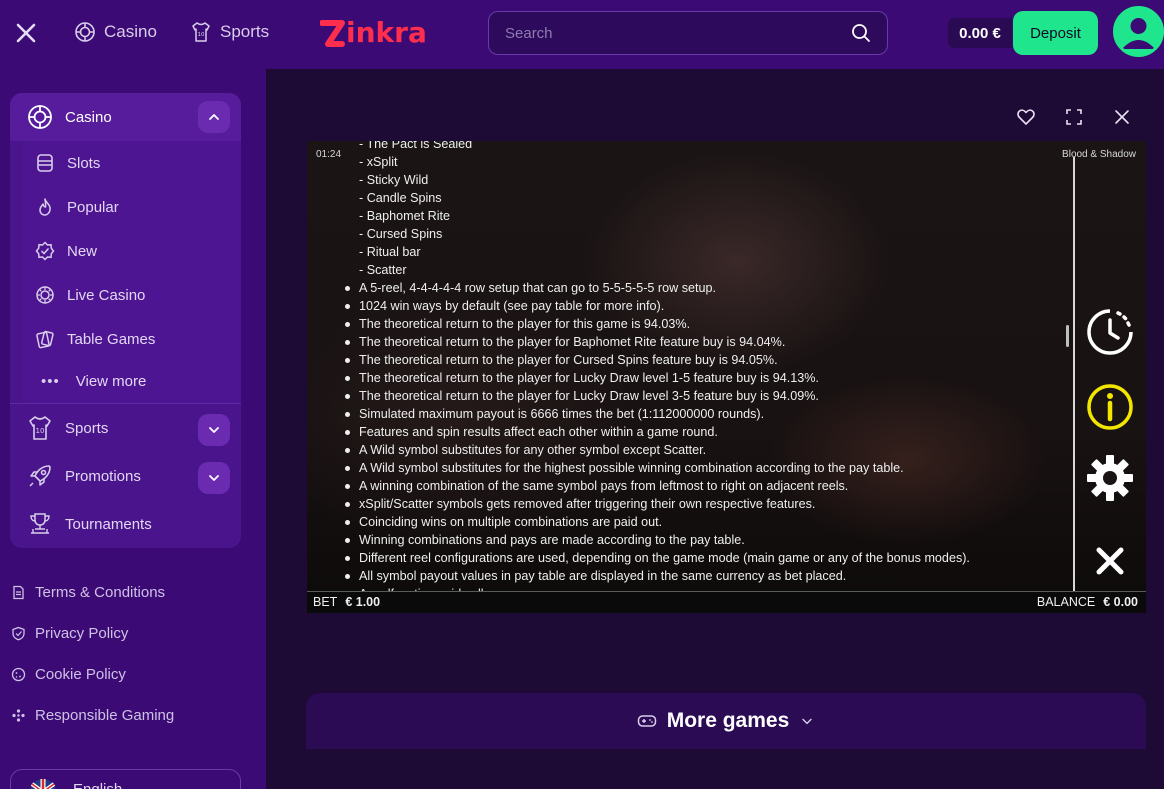  Describe the element at coordinates (1120, 602) in the screenshot. I see `balance-value: € 0.00` at that location.